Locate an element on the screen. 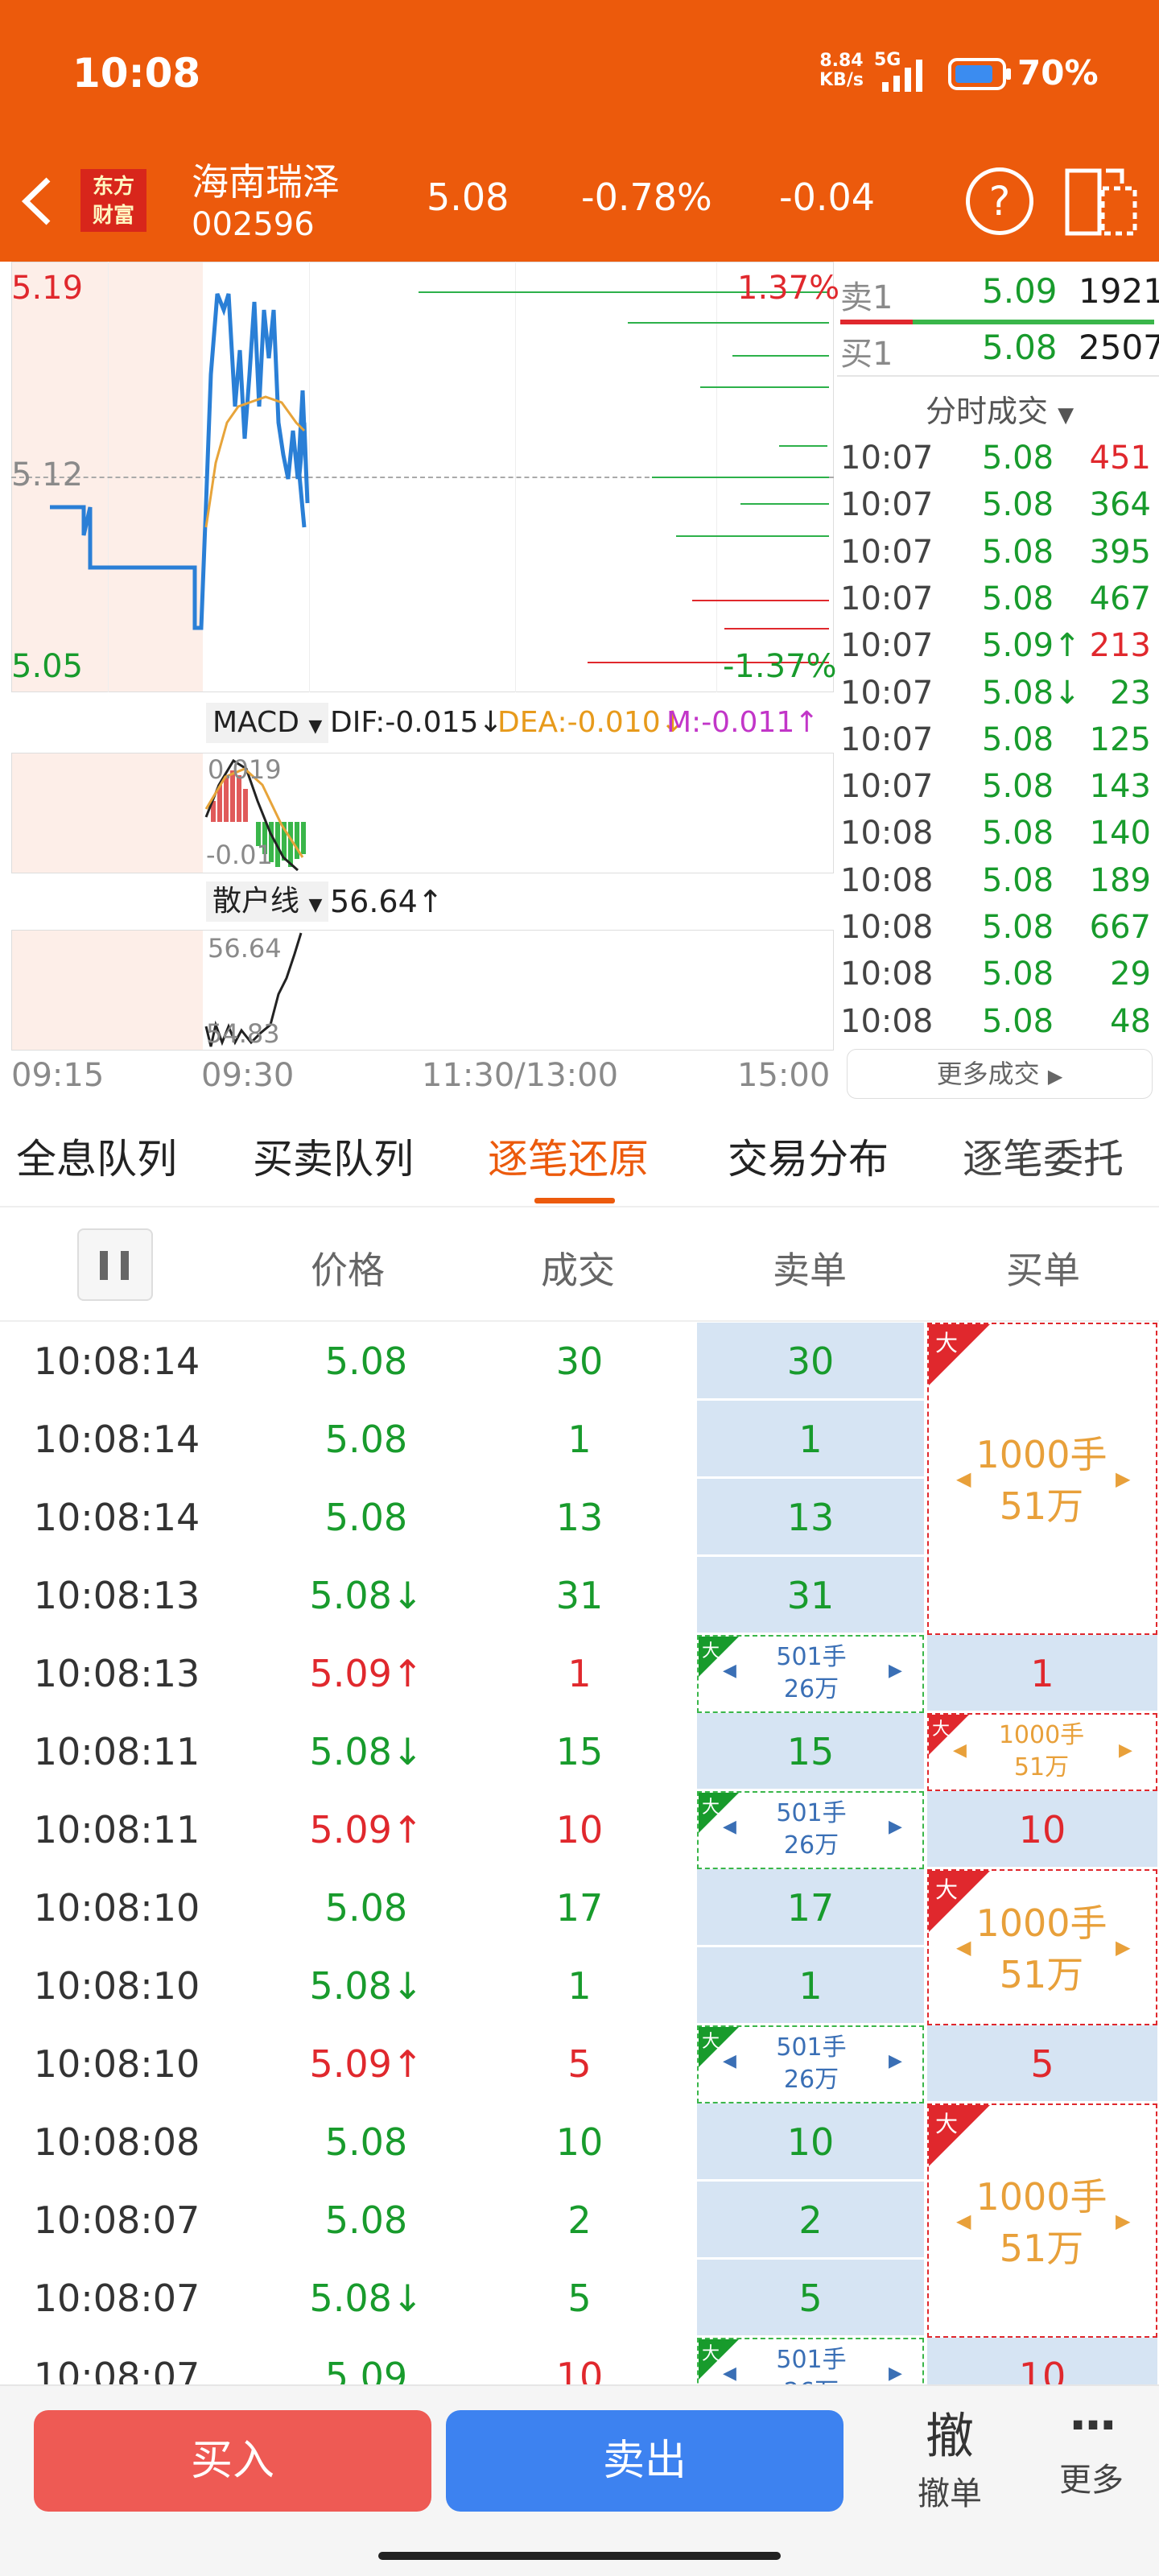  time-label-start: 09:15 is located at coordinates (58, 1075).